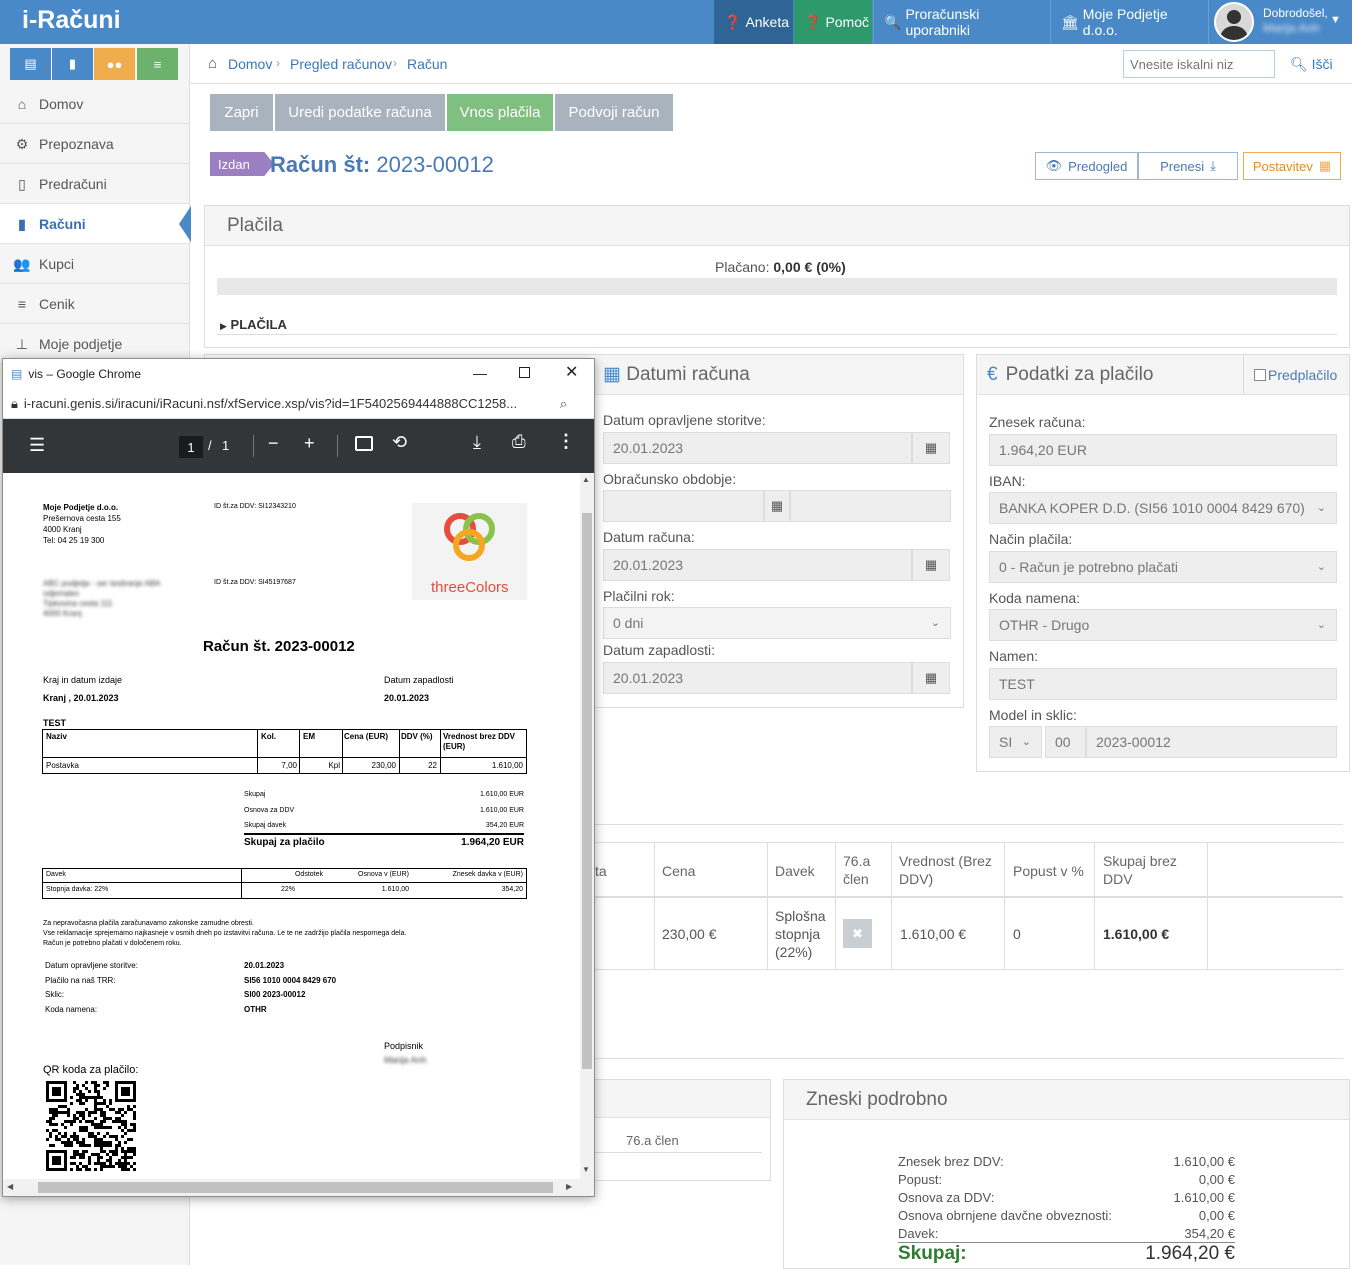  I want to click on minimize-icon: —, so click(480, 373).